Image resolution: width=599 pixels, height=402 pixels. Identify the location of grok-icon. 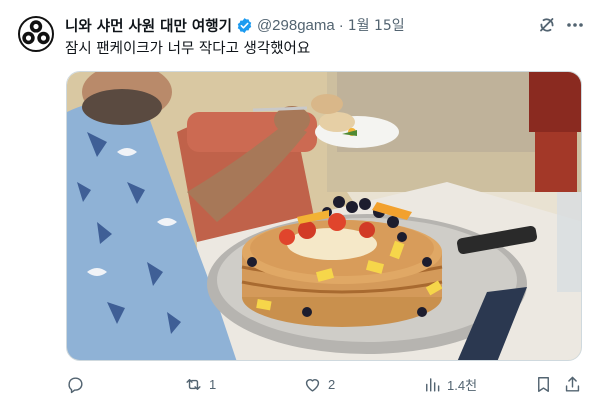
(547, 25).